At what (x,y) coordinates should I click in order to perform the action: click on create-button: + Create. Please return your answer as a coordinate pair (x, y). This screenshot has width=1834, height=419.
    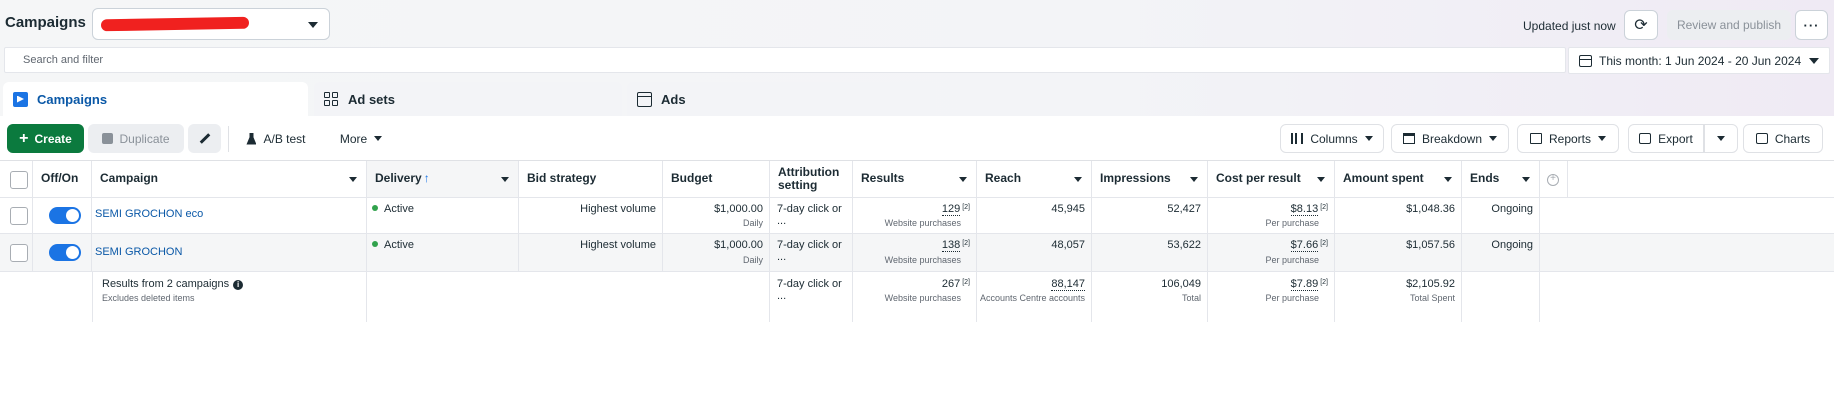
    Looking at the image, I should click on (45, 138).